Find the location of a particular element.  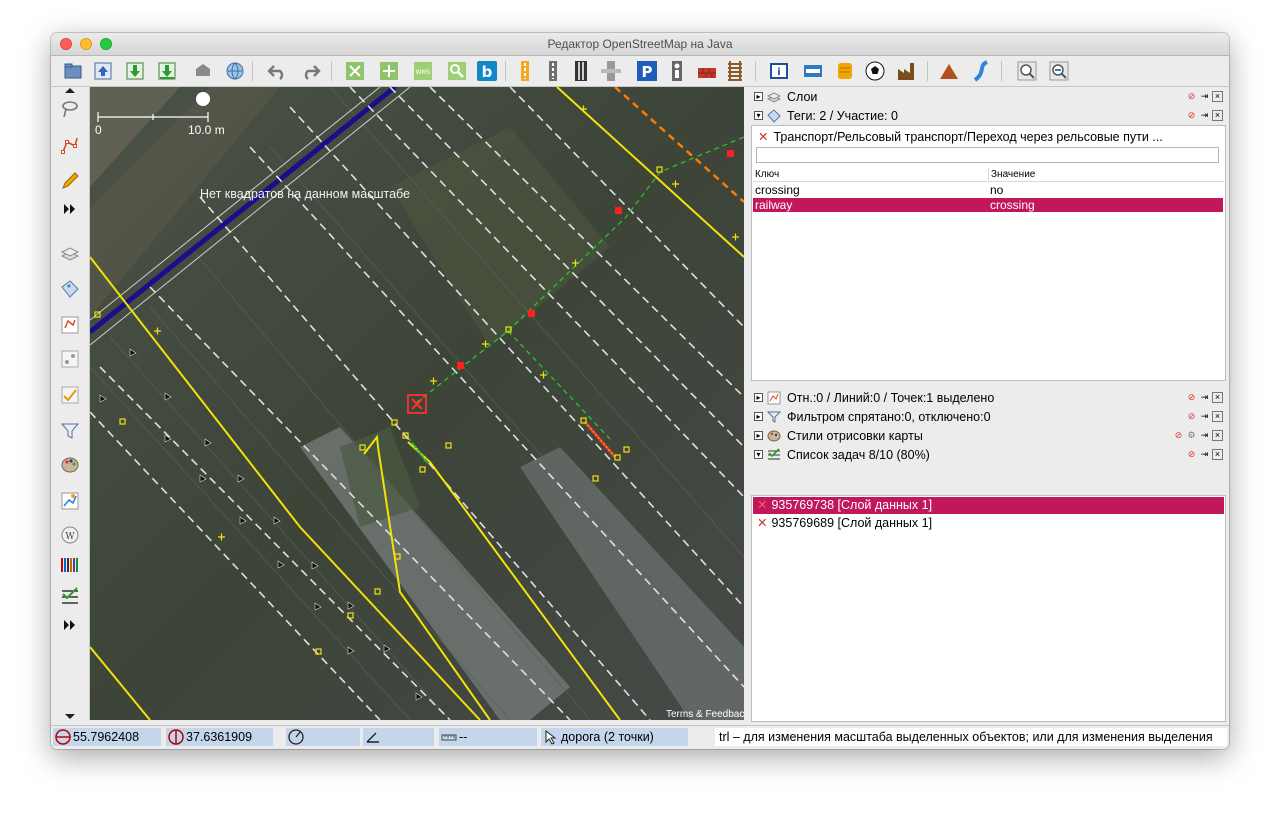

attribution-link: Terms & Feedback is located at coordinates (705, 714).